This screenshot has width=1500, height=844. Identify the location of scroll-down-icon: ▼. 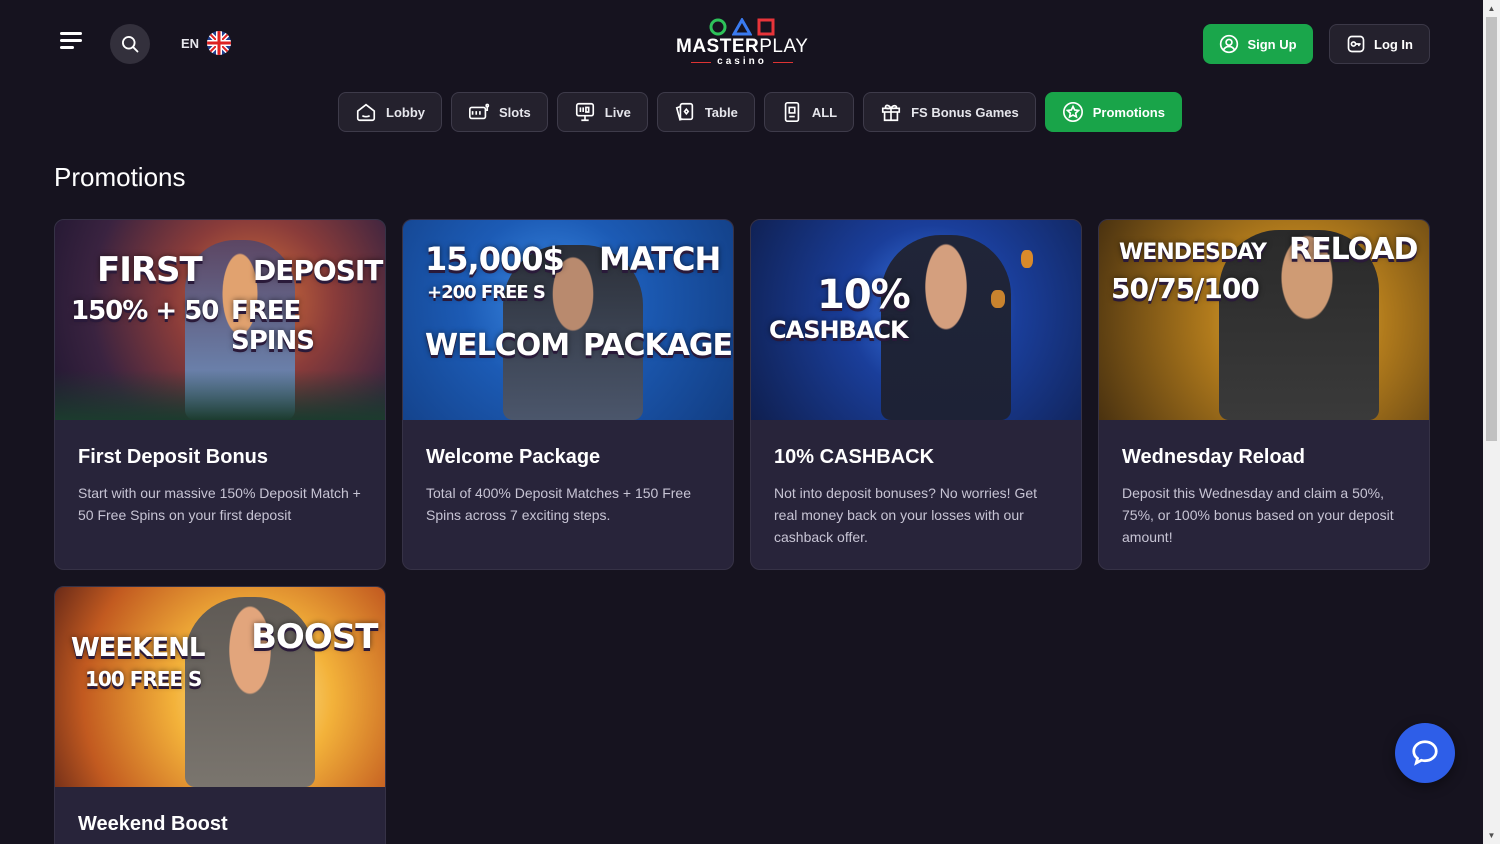
(1491, 835).